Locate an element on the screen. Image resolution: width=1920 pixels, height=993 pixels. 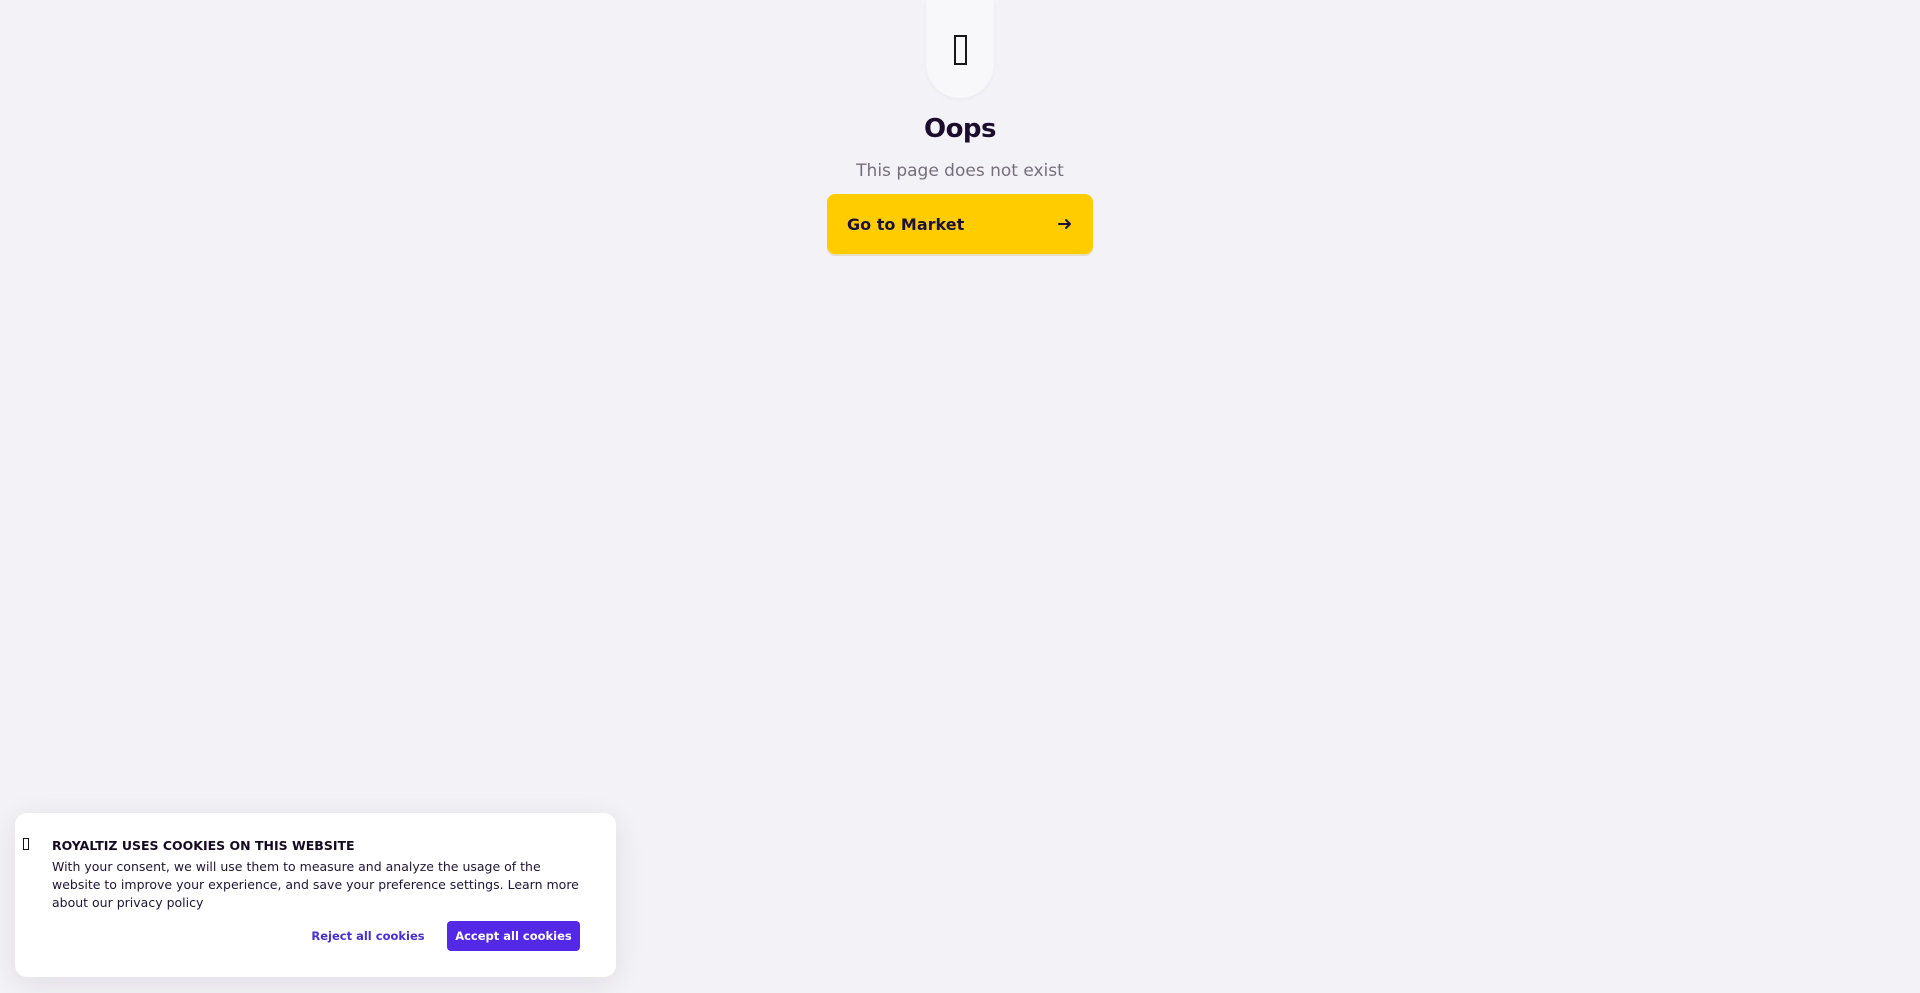
go-to-market-label: Go to Market is located at coordinates (906, 224).